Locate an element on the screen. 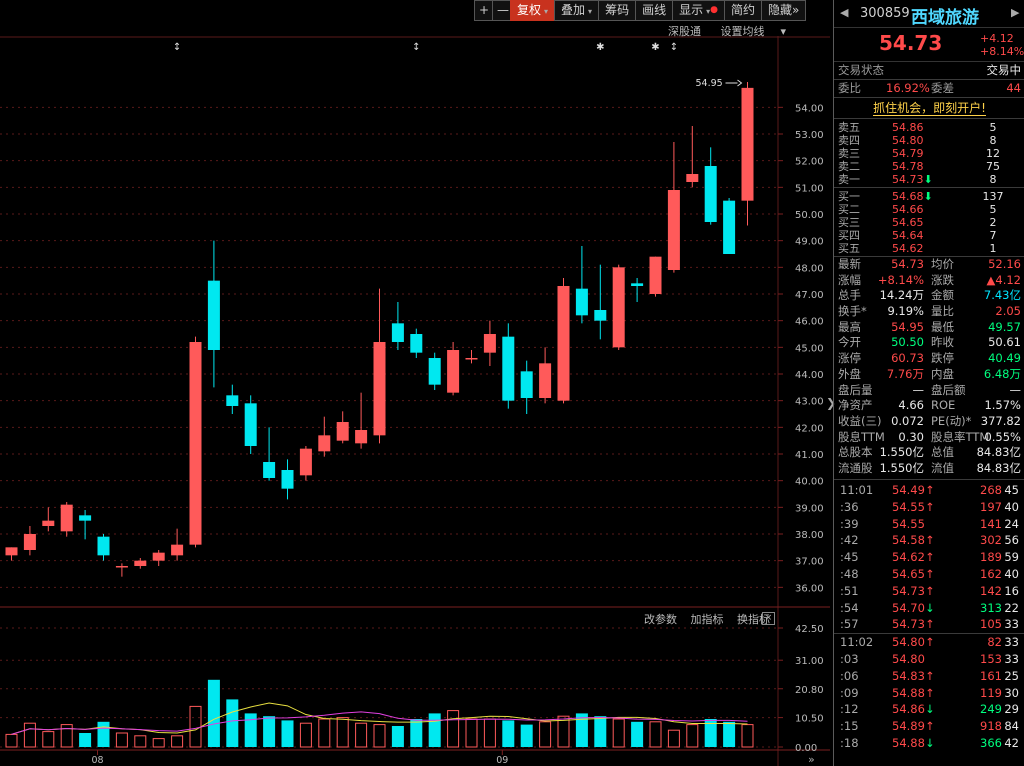 This screenshot has height=766, width=1024. order-book-row: 买二 54.66 5 is located at coordinates (929, 209).